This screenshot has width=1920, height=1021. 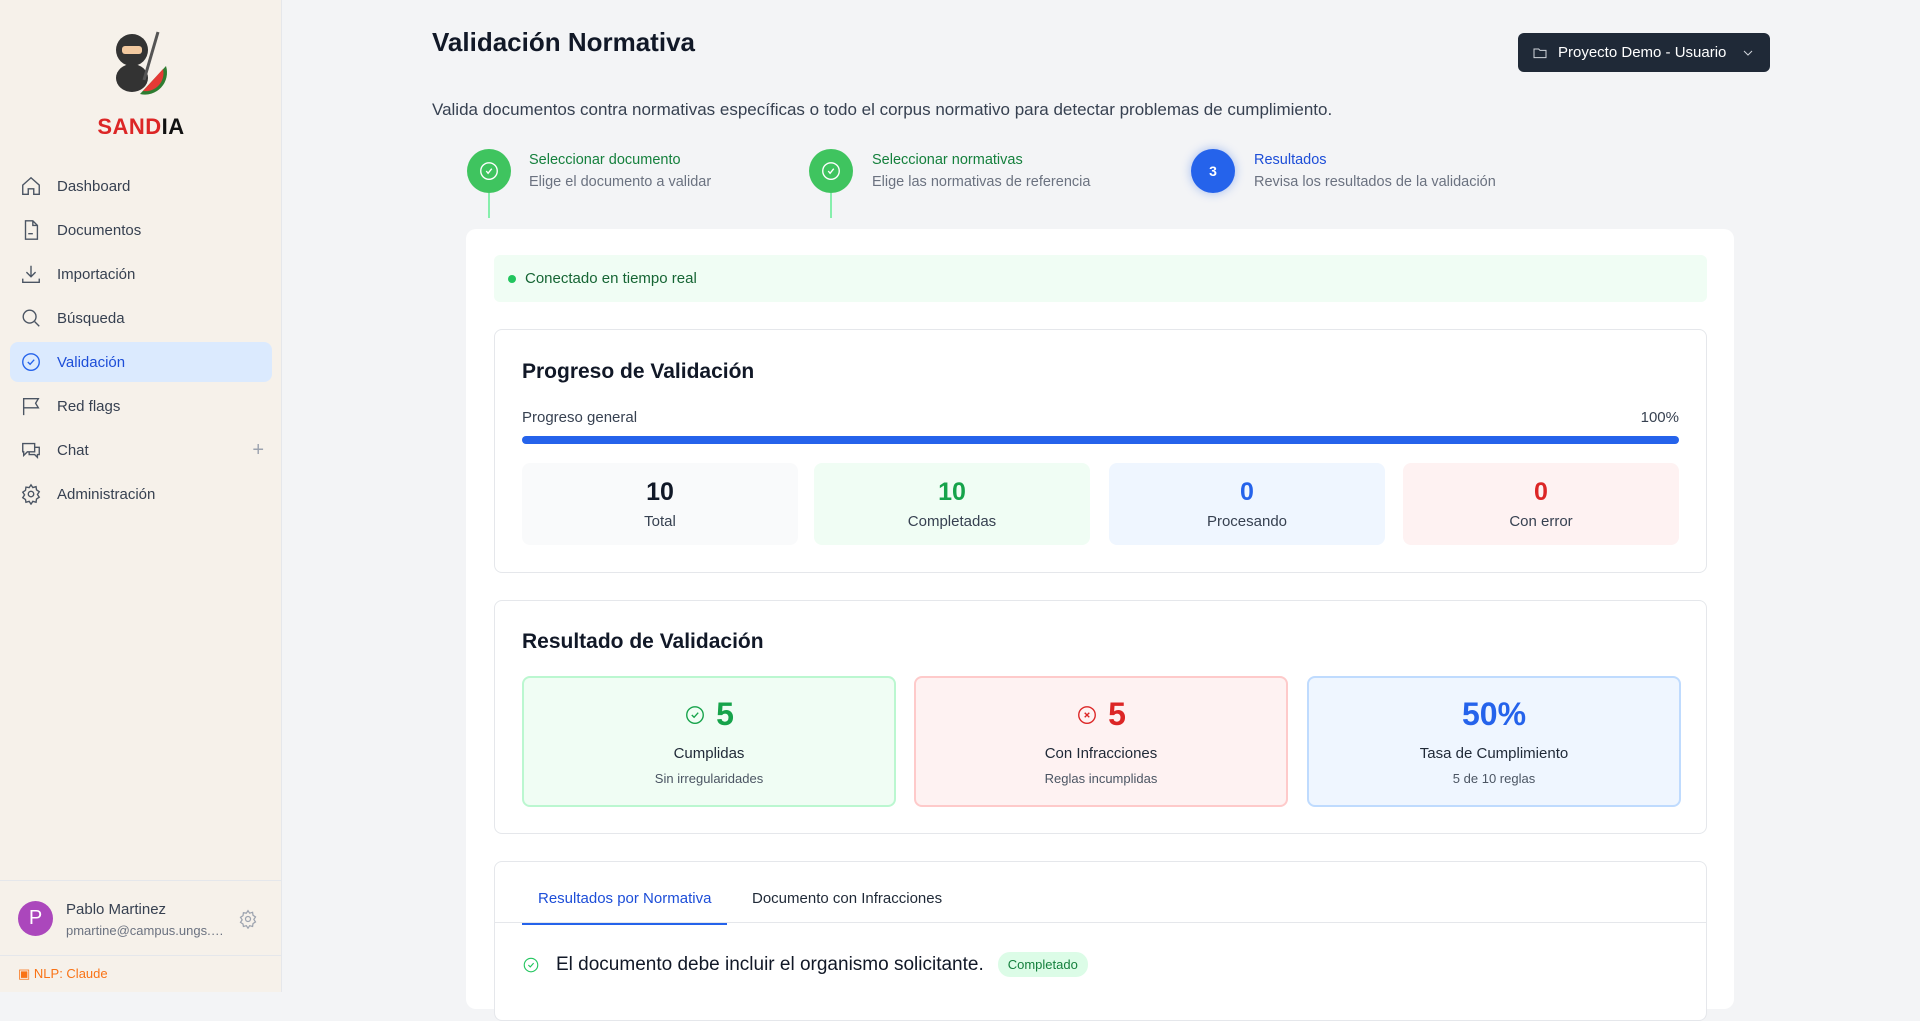 What do you see at coordinates (96, 274) in the screenshot?
I see `sidebar-item-label: Importación` at bounding box center [96, 274].